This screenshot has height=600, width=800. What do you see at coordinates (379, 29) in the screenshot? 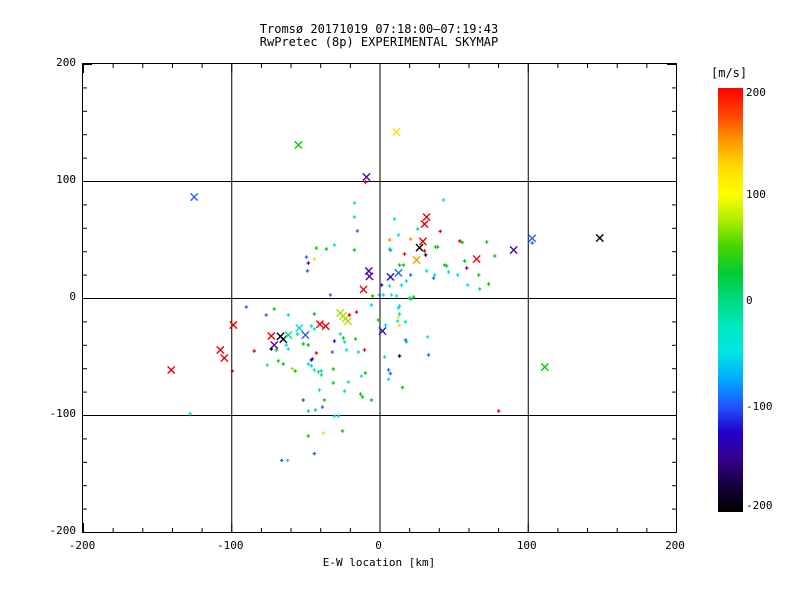
I see `plot-title: Tromsø 20171019 07:18:00–07:19:43` at bounding box center [379, 29].